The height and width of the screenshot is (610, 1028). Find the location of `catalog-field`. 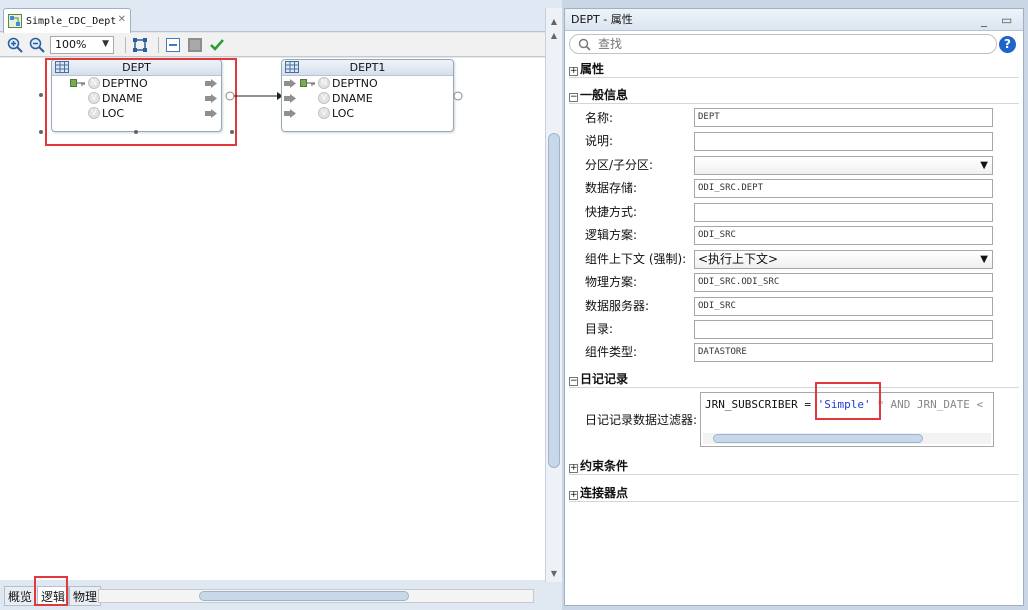

catalog-field is located at coordinates (843, 329).